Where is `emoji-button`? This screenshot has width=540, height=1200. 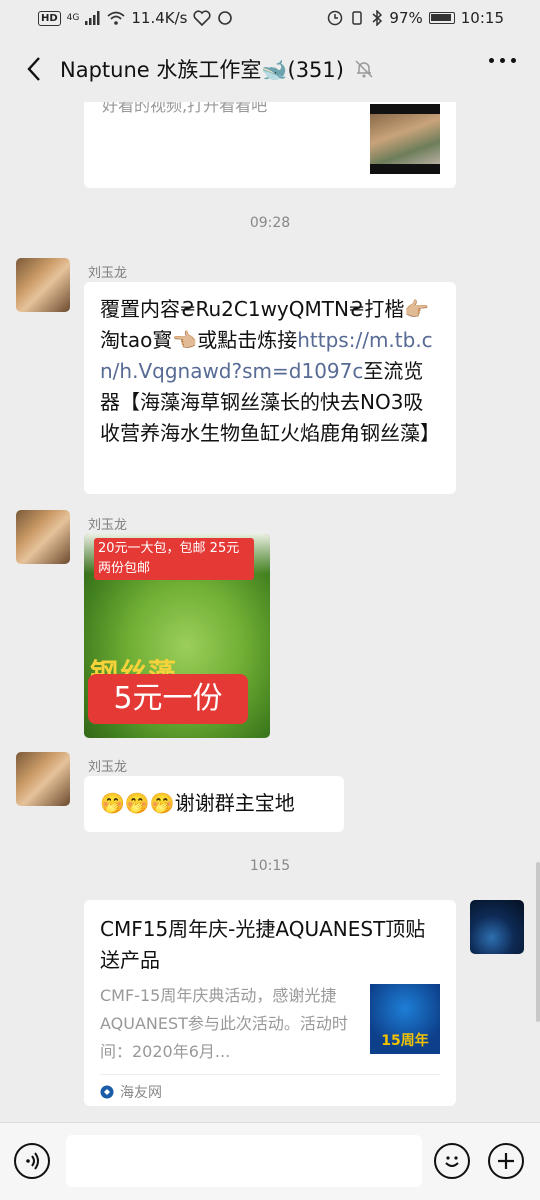 emoji-button is located at coordinates (452, 1161).